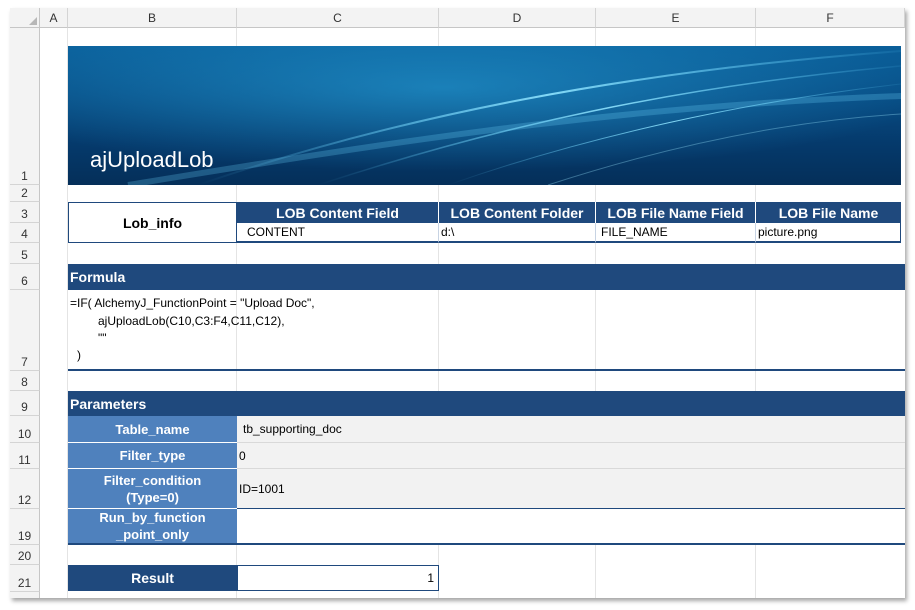 This screenshot has width=915, height=610. What do you see at coordinates (571, 489) in the screenshot?
I see `param-value-filter-condition: ID=1001` at bounding box center [571, 489].